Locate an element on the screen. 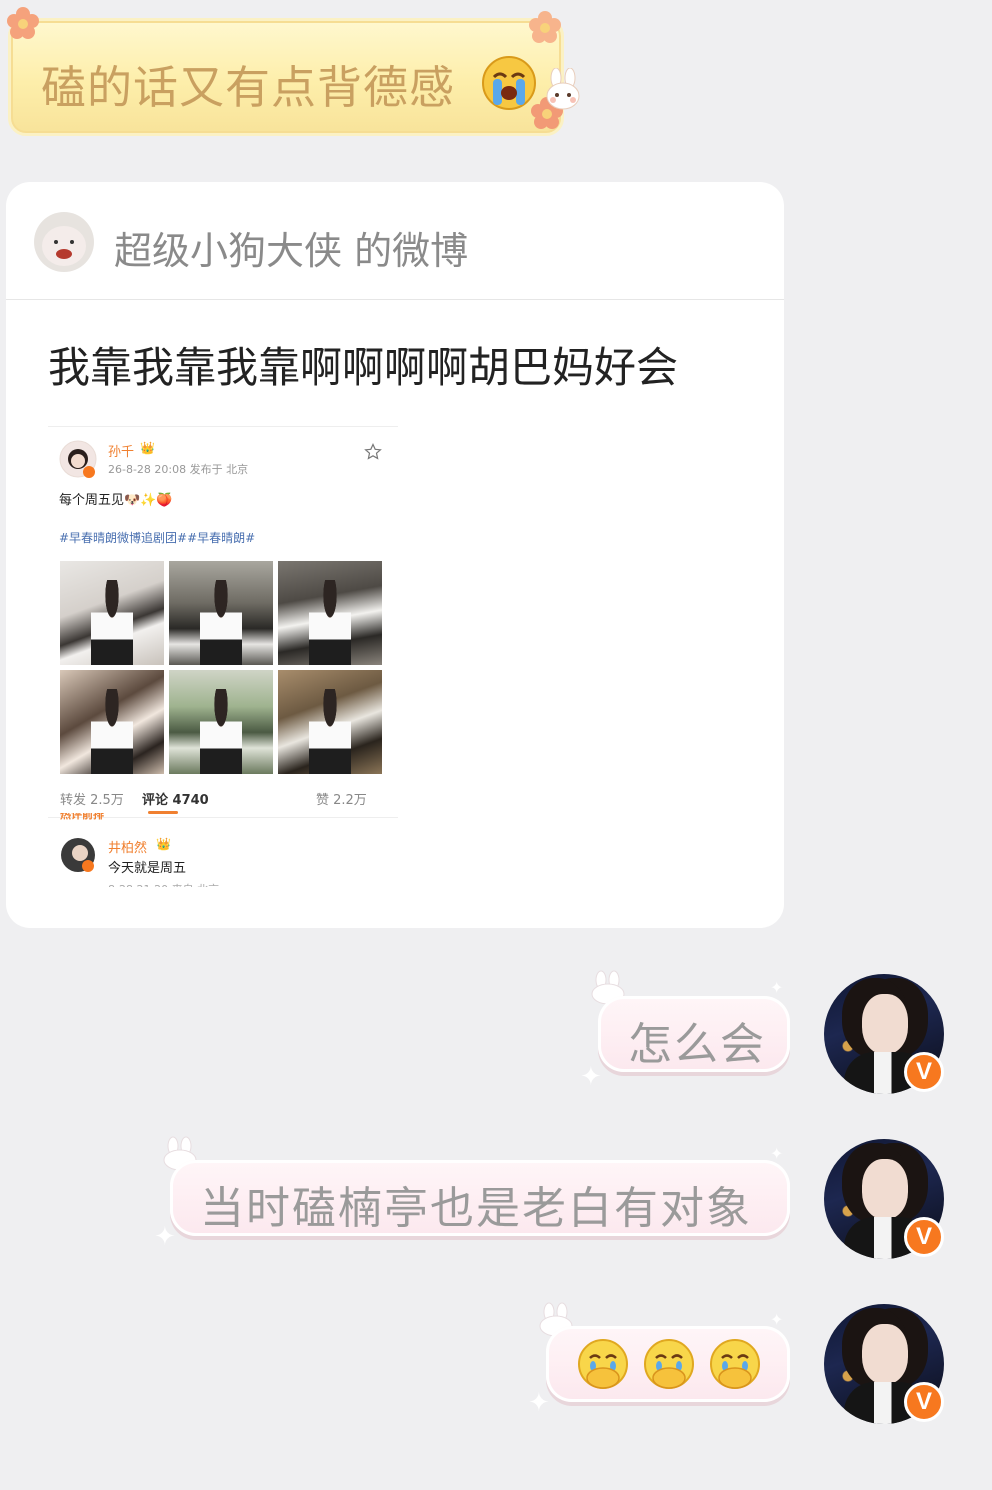 This screenshot has height=1490, width=992. bunny-decoration-icon is located at coordinates (563, 89).